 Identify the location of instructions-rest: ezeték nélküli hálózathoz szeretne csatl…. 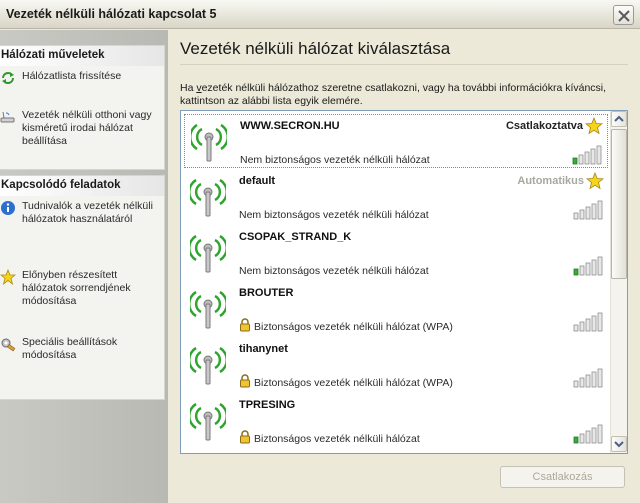
(393, 94).